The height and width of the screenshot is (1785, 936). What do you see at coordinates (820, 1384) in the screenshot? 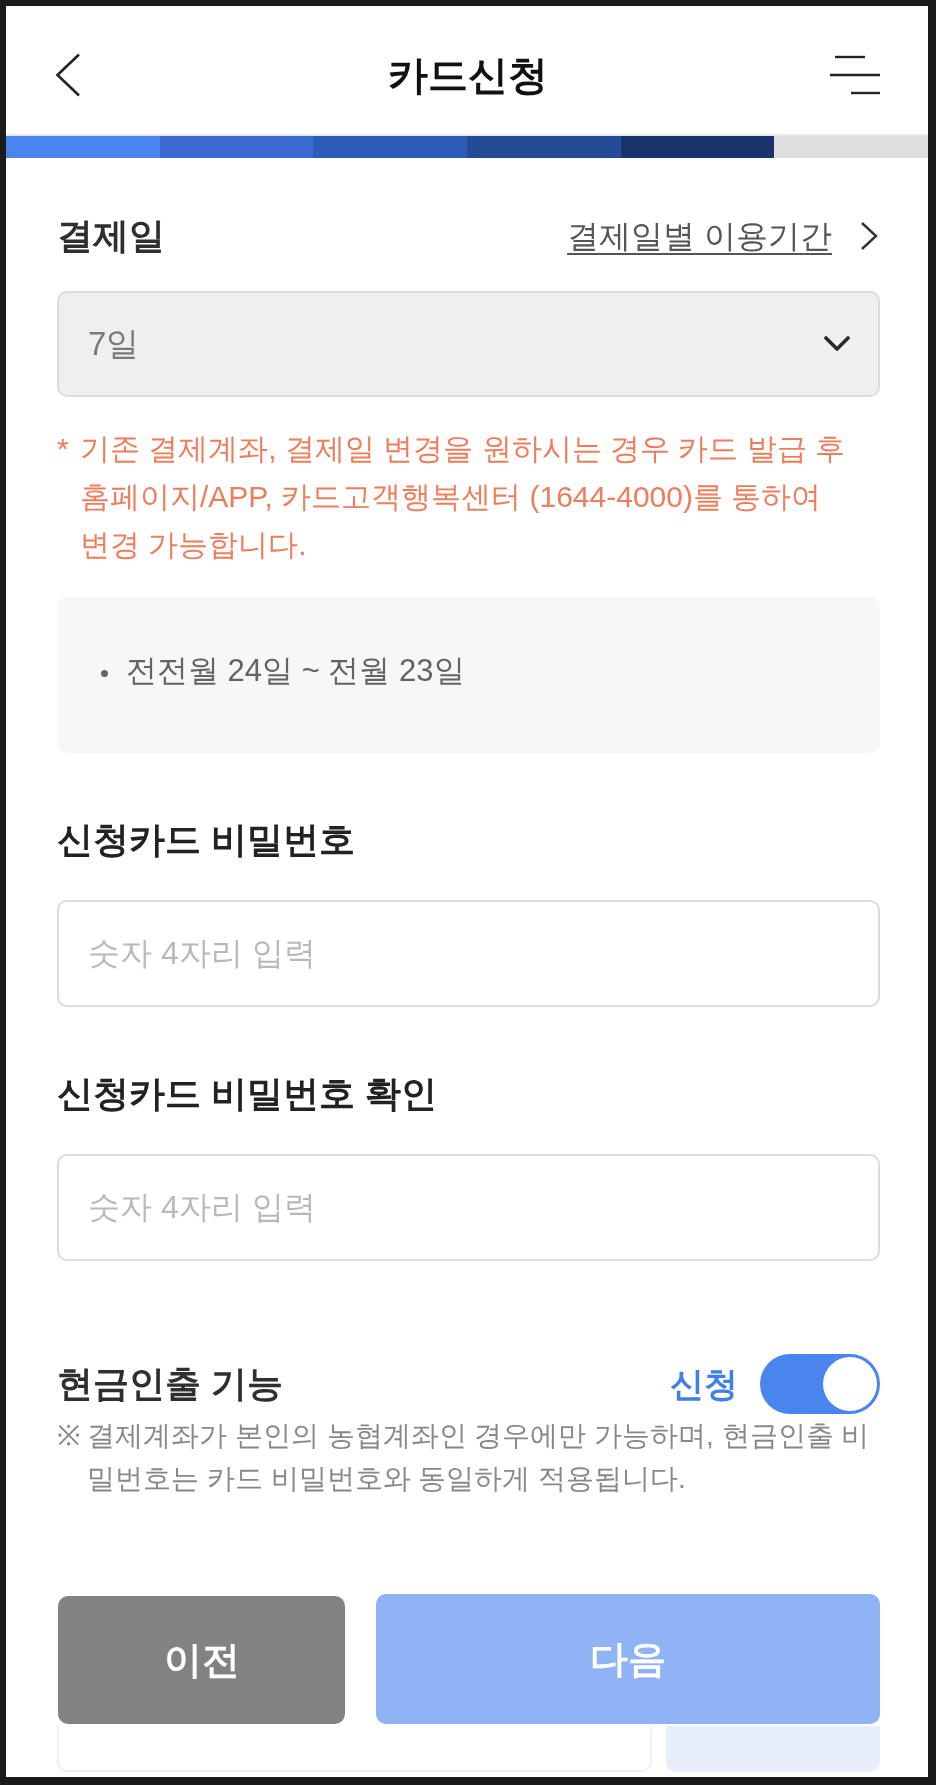
I see `toggle-switch` at bounding box center [820, 1384].